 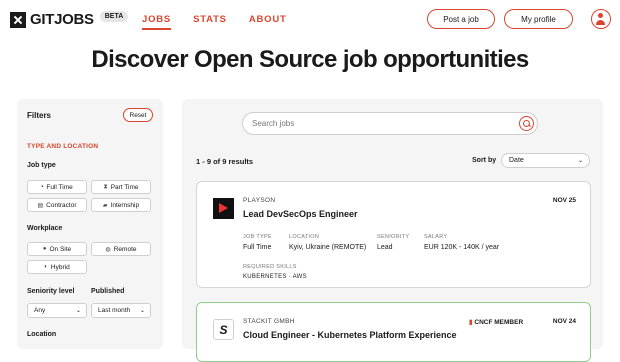 I want to click on main-nav: JOBS STATS ABOUT, so click(x=214, y=22).